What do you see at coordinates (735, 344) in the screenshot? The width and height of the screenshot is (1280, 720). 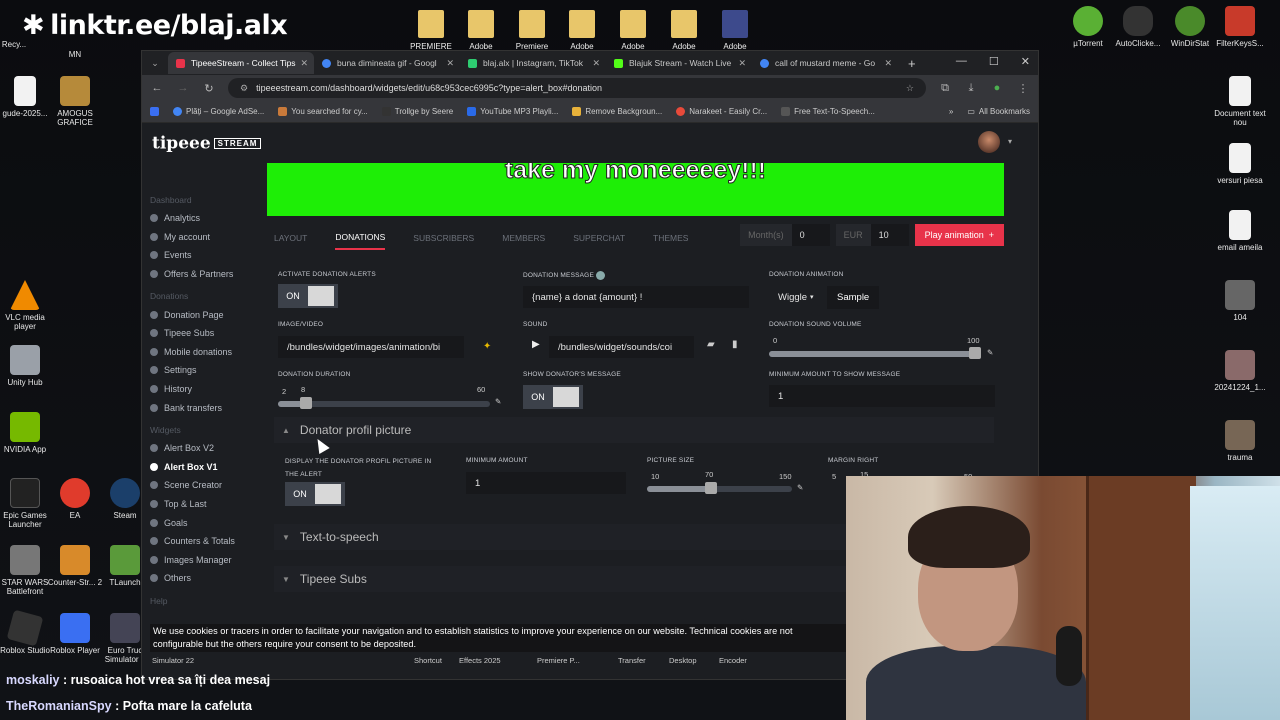 I see `trash-icon: ▮` at bounding box center [735, 344].